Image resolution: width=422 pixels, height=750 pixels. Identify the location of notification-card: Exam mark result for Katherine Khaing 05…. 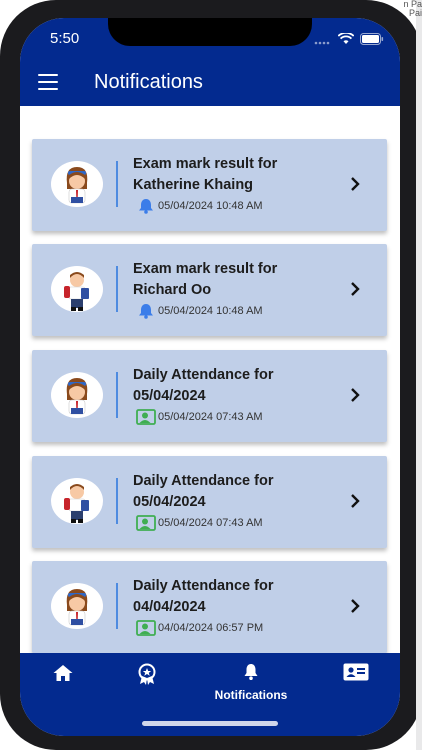
(209, 185).